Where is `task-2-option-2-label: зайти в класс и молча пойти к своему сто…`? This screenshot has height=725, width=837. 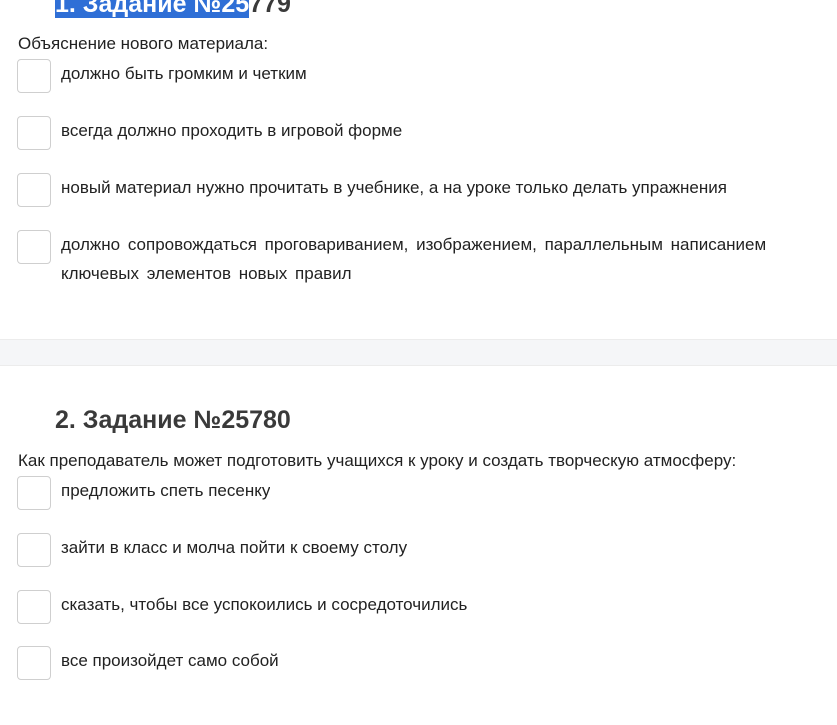 task-2-option-2-label: зайти в класс и молча пойти к своему сто… is located at coordinates (234, 547).